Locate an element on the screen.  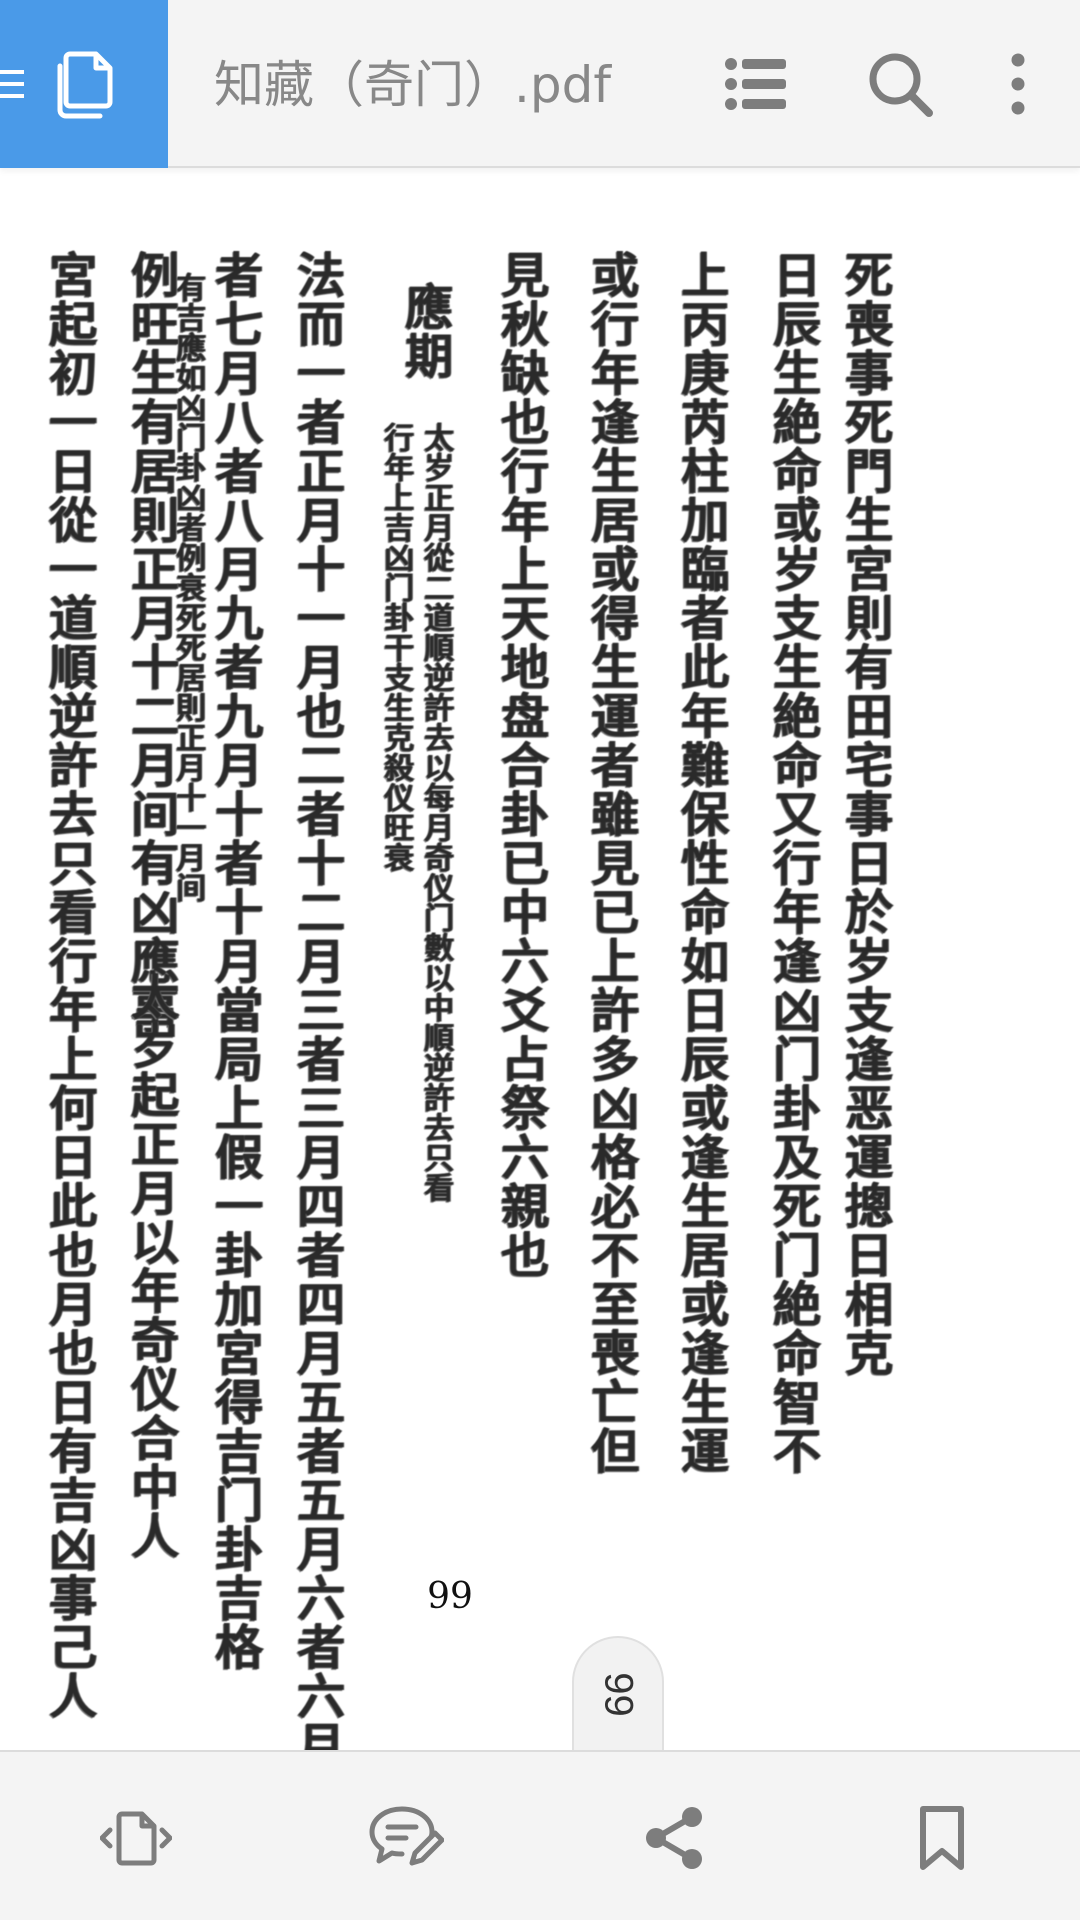
copy-icon is located at coordinates (85, 85).